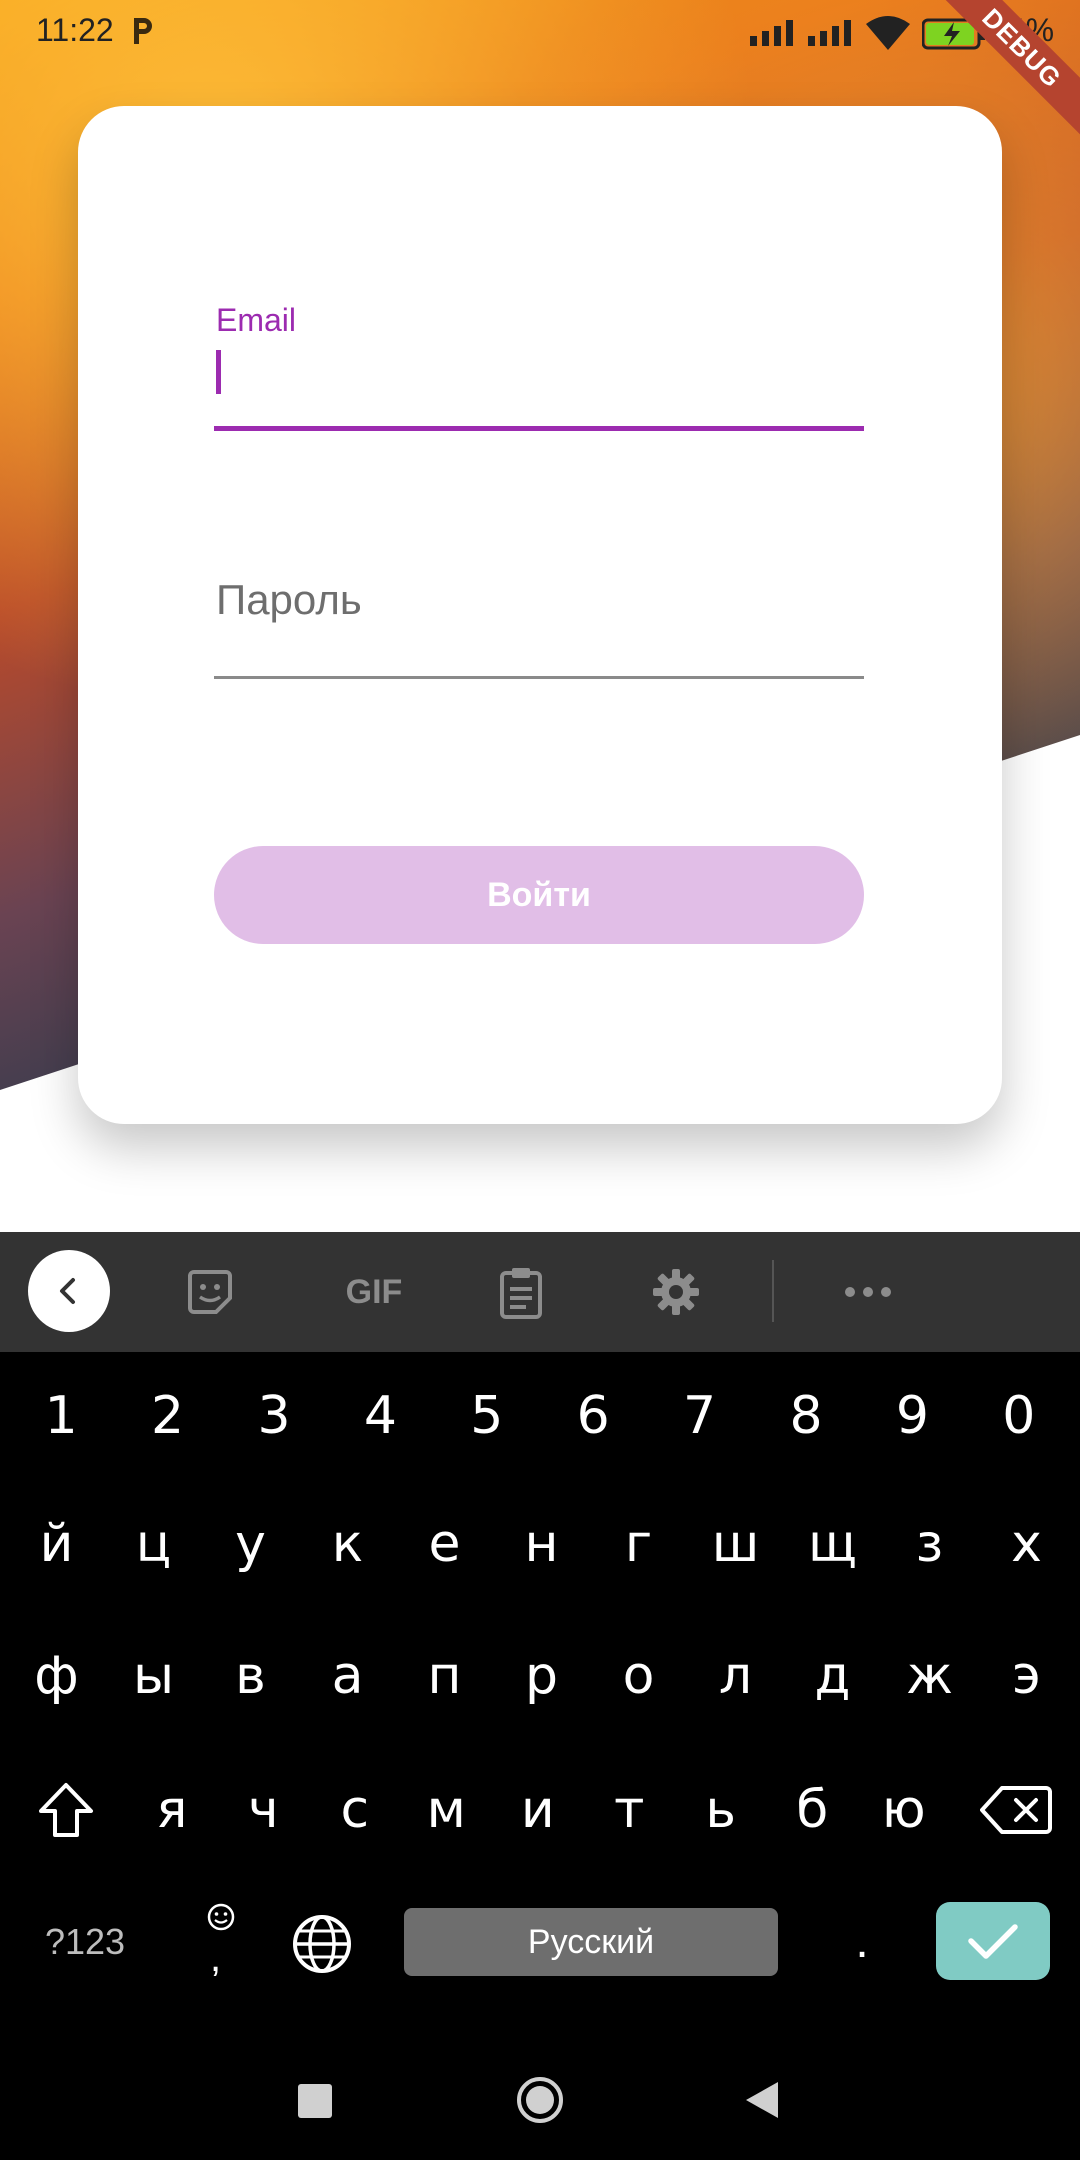 This screenshot has width=1080, height=2160. I want to click on clipboard-icon, so click(521, 1292).